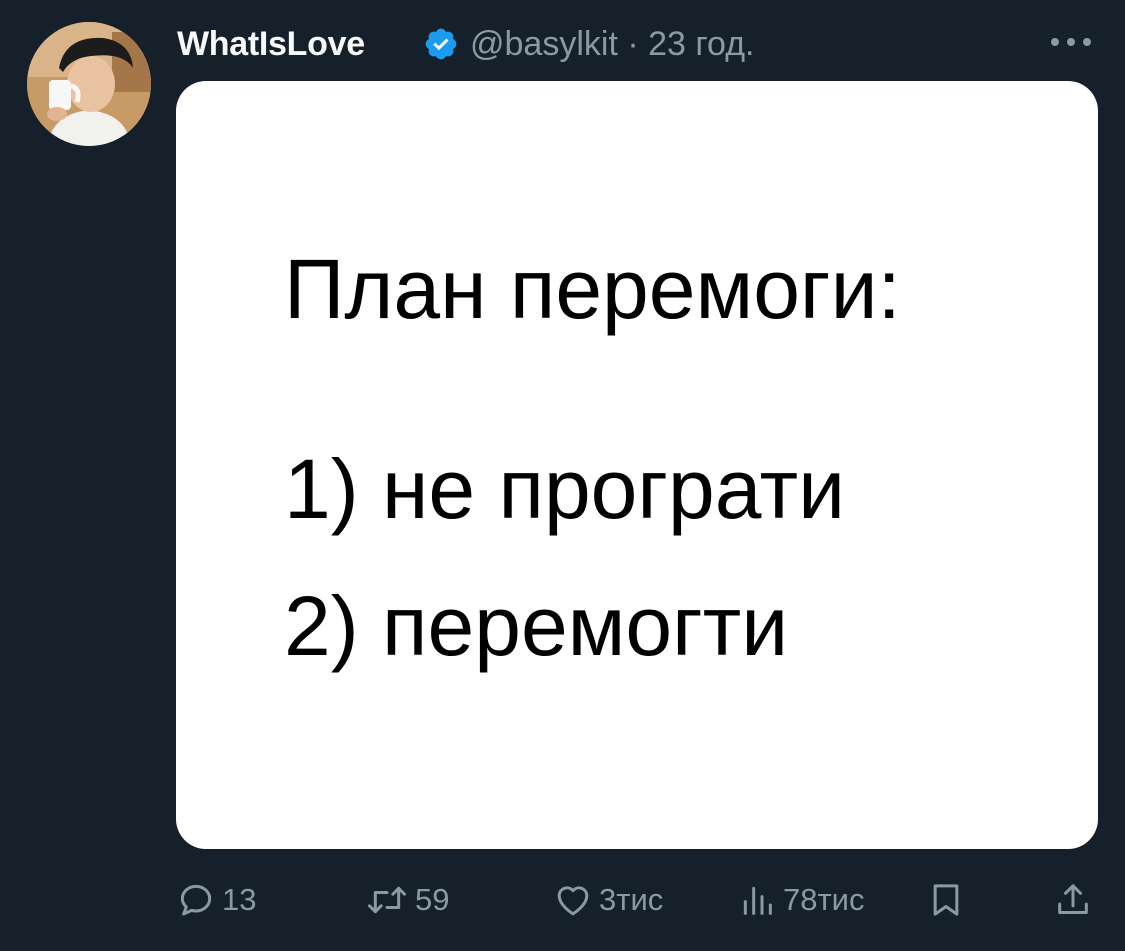 The height and width of the screenshot is (951, 1125). I want to click on image-title: План перемоги:, so click(592, 289).